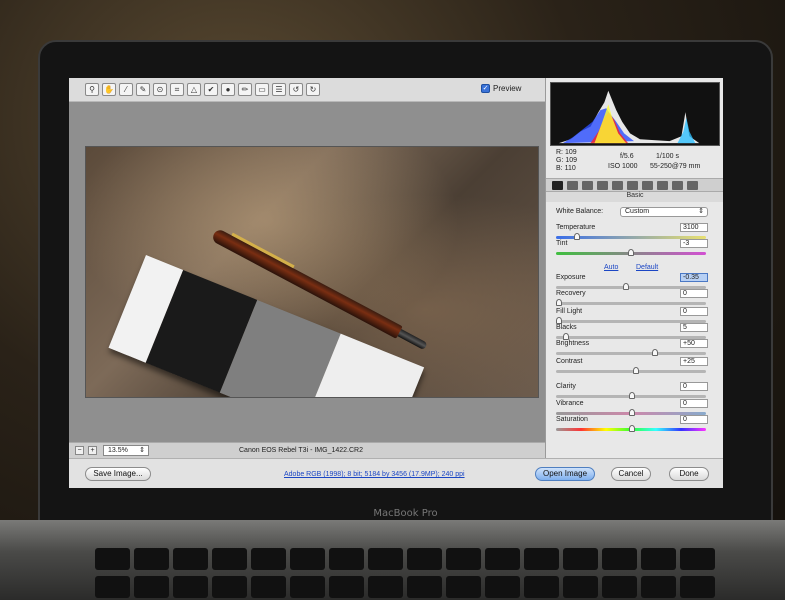 This screenshot has width=785, height=600. I want to click on iso-value: ISO 1000, so click(623, 166).